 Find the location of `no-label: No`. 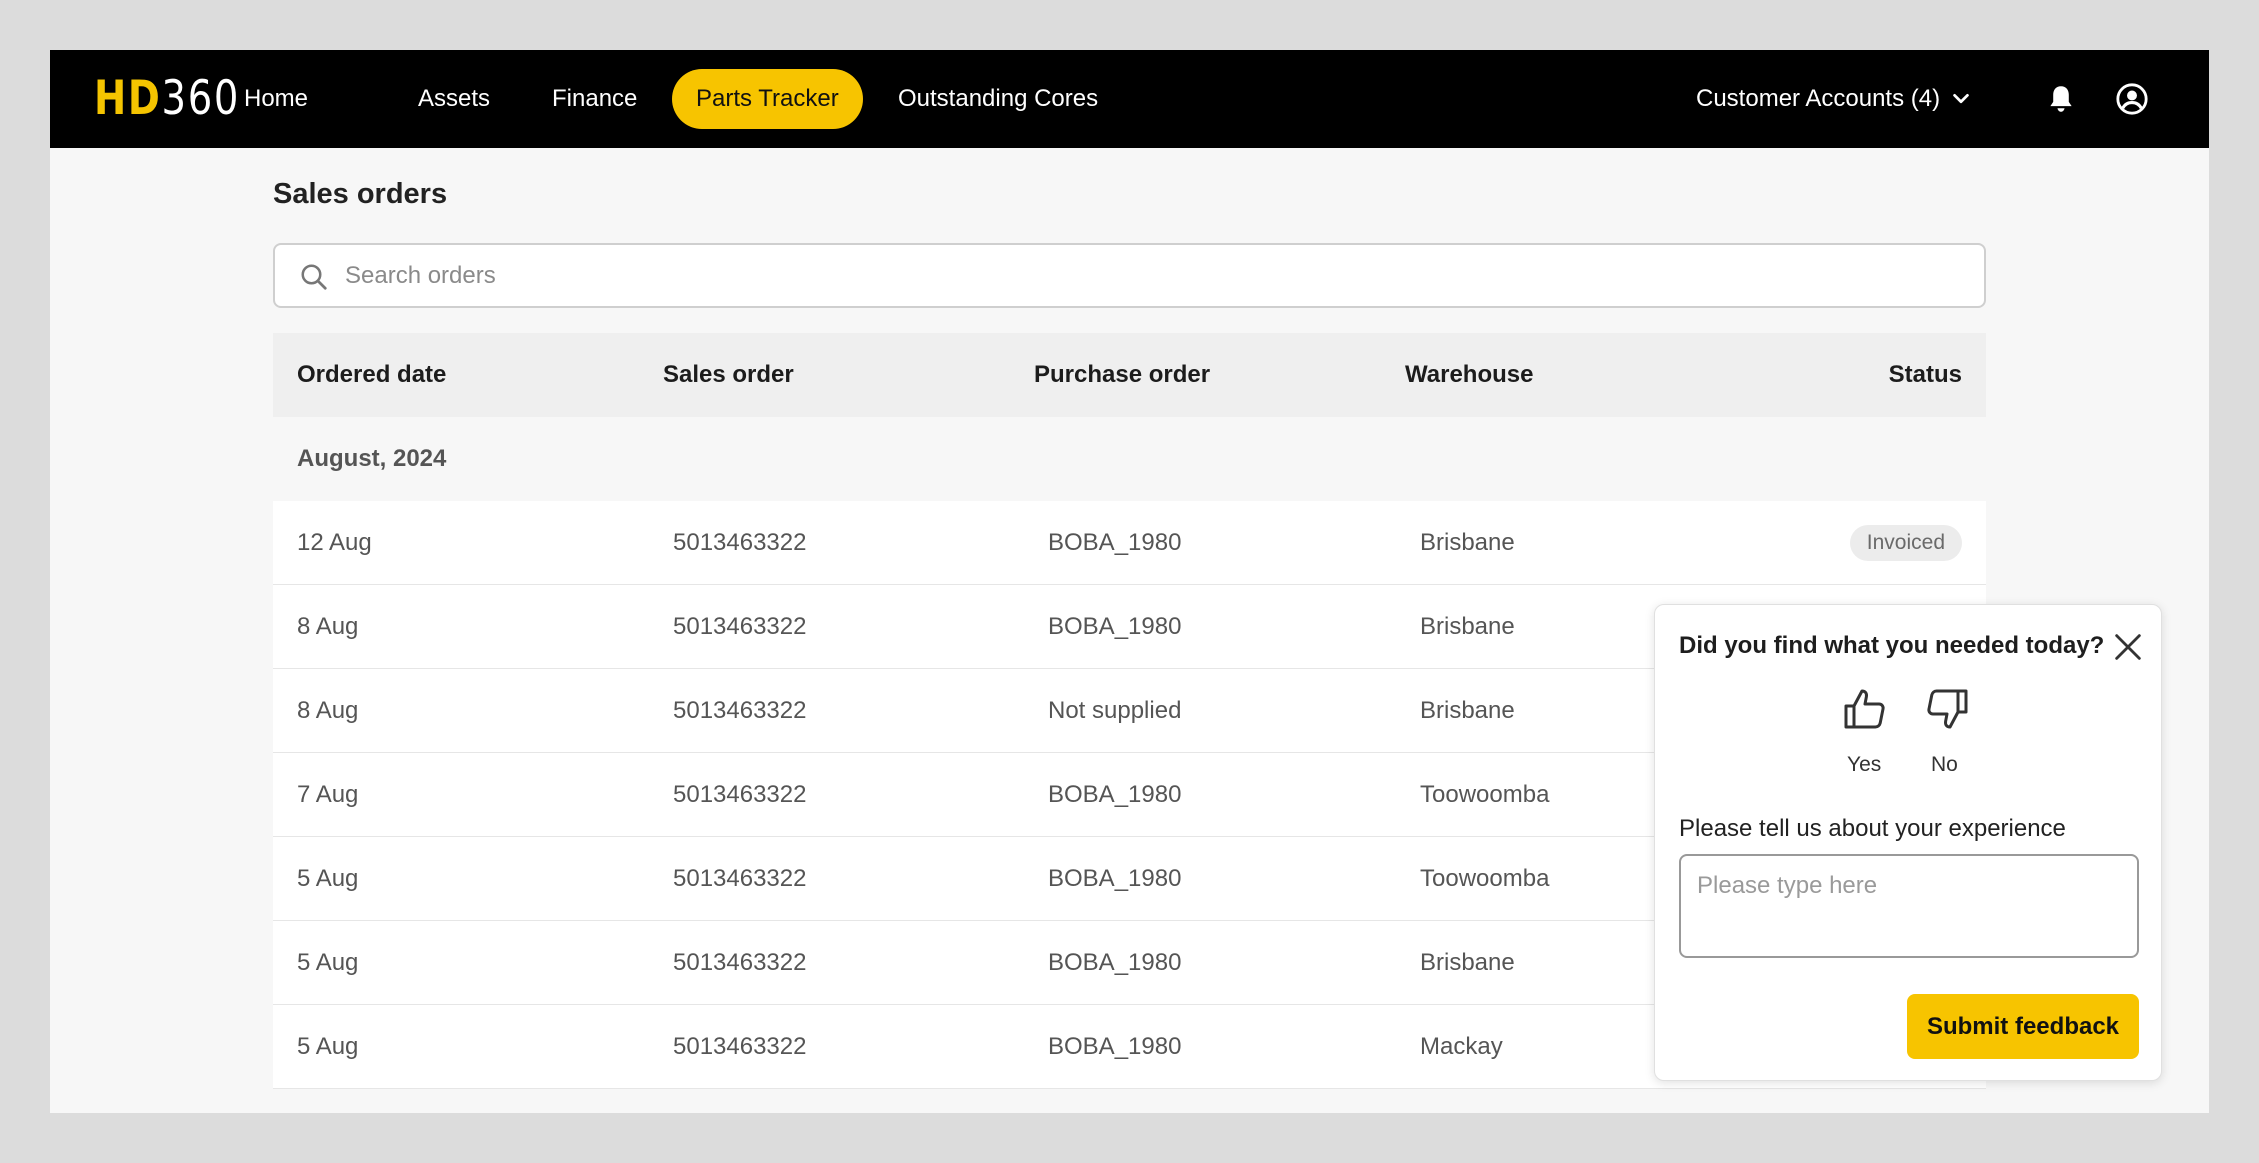

no-label: No is located at coordinates (1944, 764).